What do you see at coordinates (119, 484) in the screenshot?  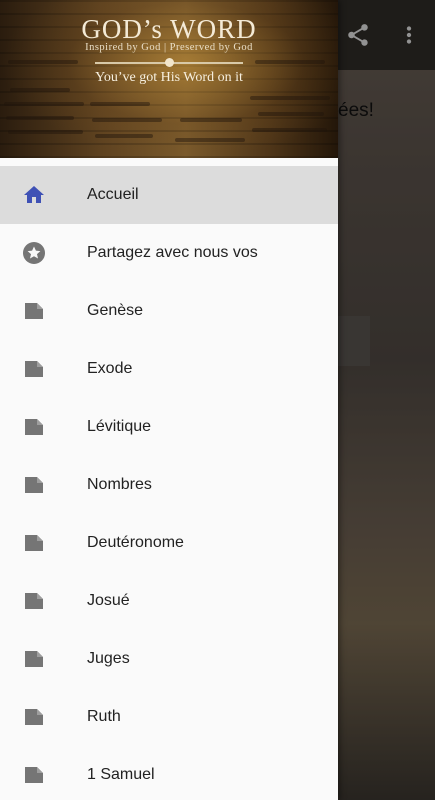 I see `menu-item-label: Nombres` at bounding box center [119, 484].